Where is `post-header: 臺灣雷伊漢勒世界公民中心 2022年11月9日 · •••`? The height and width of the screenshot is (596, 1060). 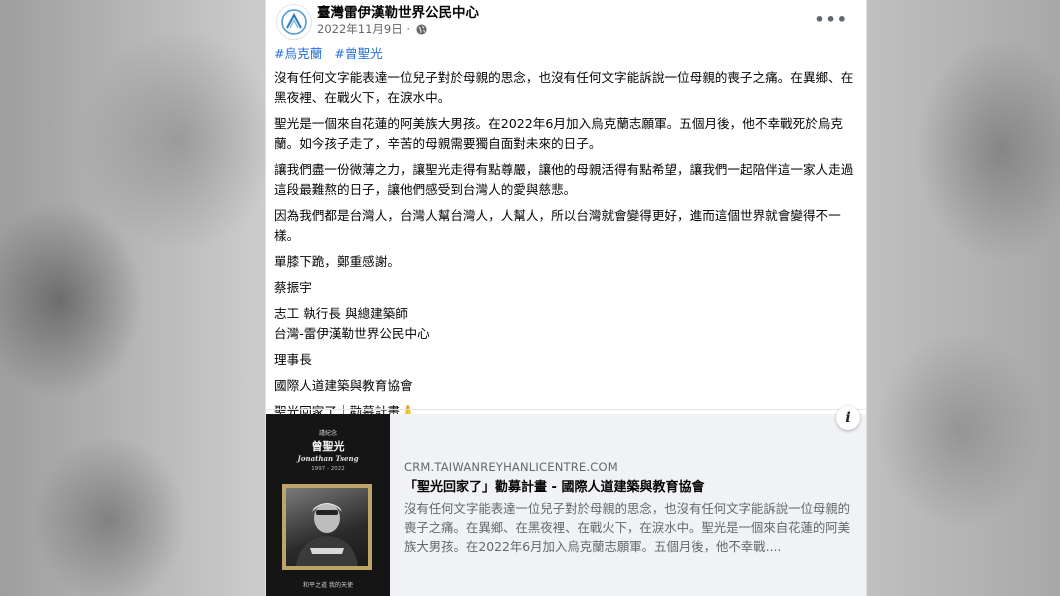
post-header: 臺灣雷伊漢勒世界公民中心 2022年11月9日 · ••• is located at coordinates (566, 20).